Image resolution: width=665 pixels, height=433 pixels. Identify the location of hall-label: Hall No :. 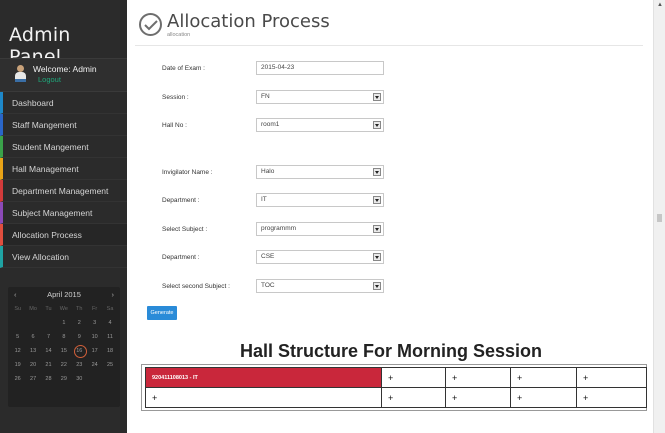
(174, 125).